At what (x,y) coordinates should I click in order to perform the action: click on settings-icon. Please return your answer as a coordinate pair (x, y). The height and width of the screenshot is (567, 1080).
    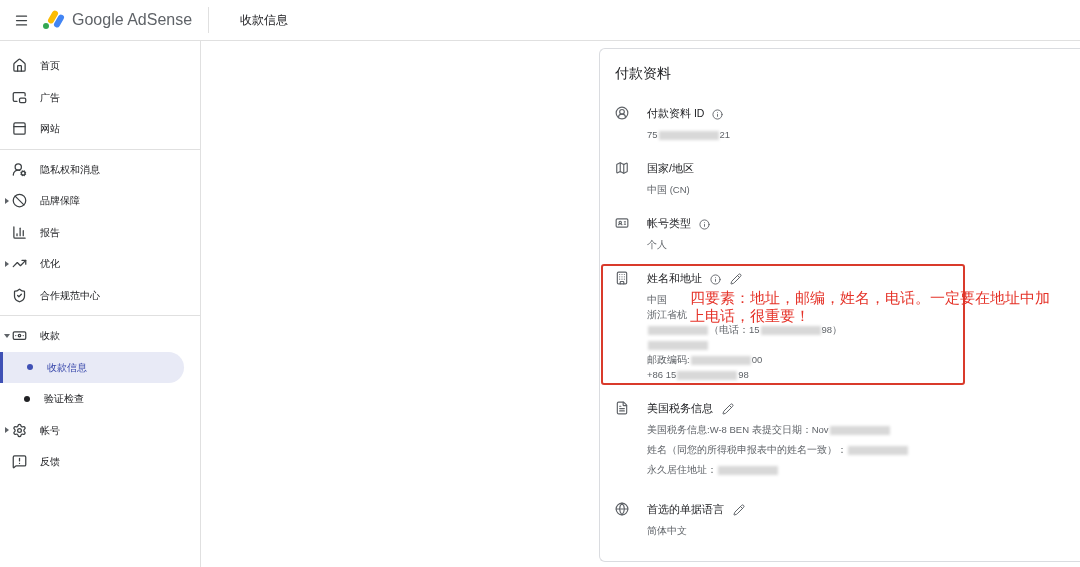
    Looking at the image, I should click on (19, 430).